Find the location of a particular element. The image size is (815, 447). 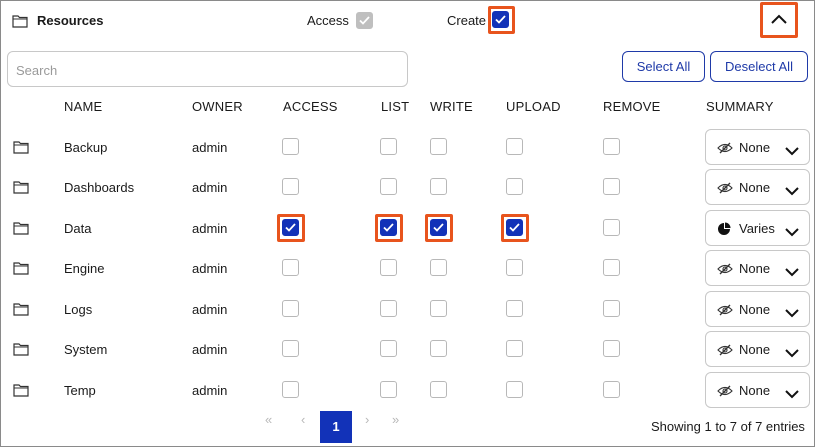

header-create-checkbox is located at coordinates (500, 19).